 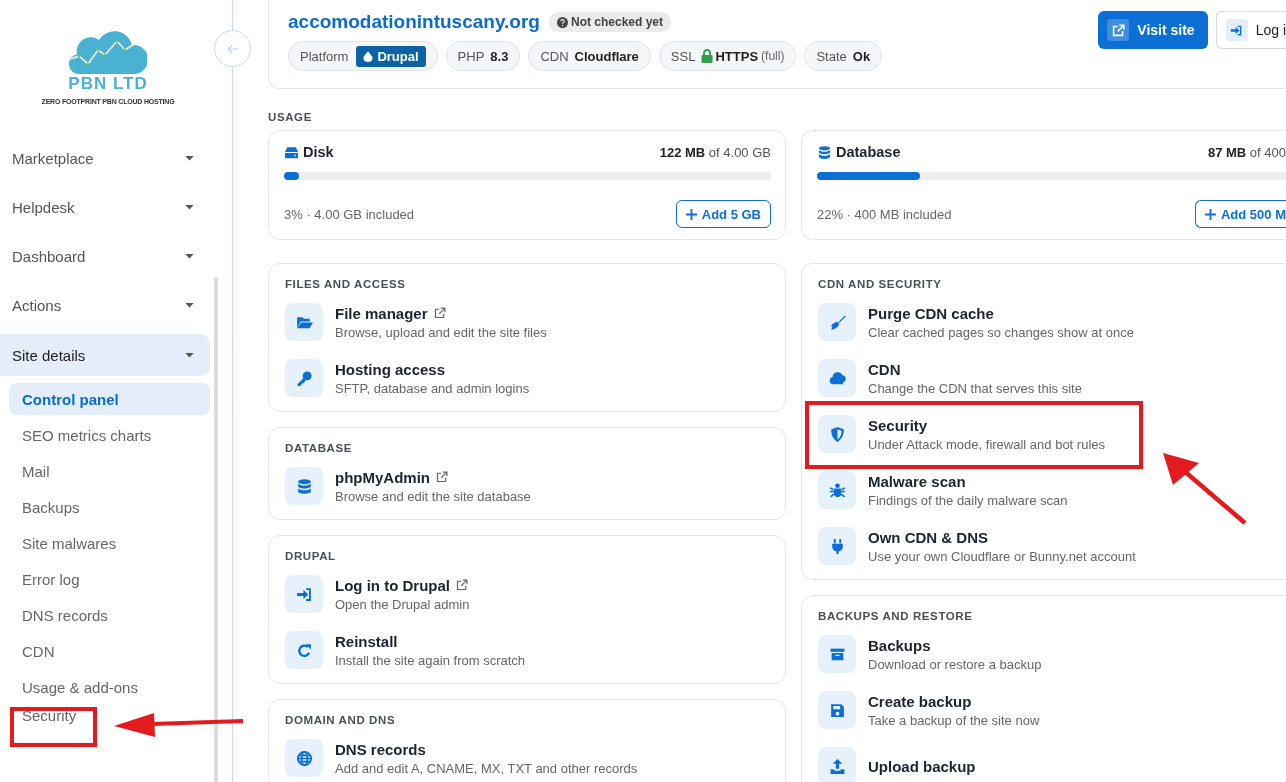 What do you see at coordinates (109, 543) in the screenshot?
I see `submenu-item: Site malwares` at bounding box center [109, 543].